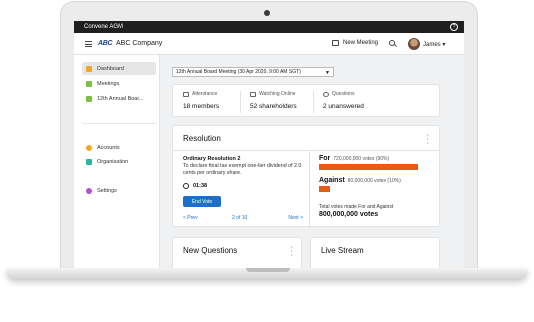 This screenshot has height=322, width=534. I want to click on sidebar-item-organisation: Organisation, so click(119, 161).